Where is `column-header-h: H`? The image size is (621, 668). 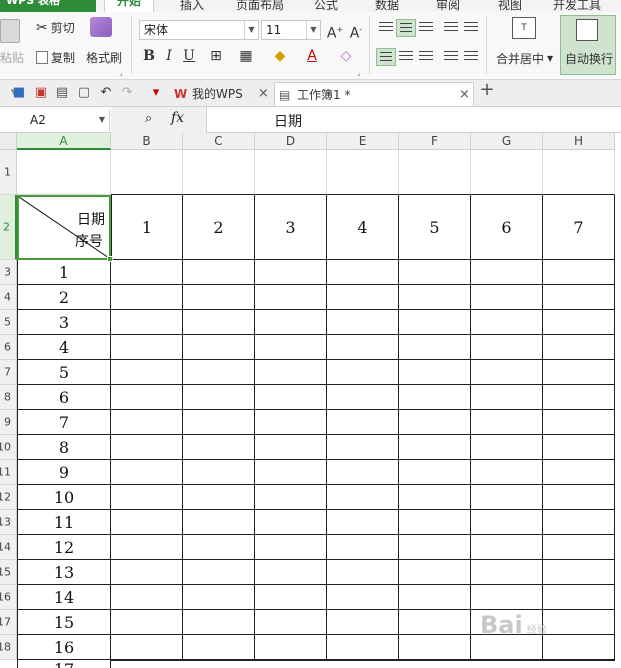
column-header-h: H is located at coordinates (579, 141).